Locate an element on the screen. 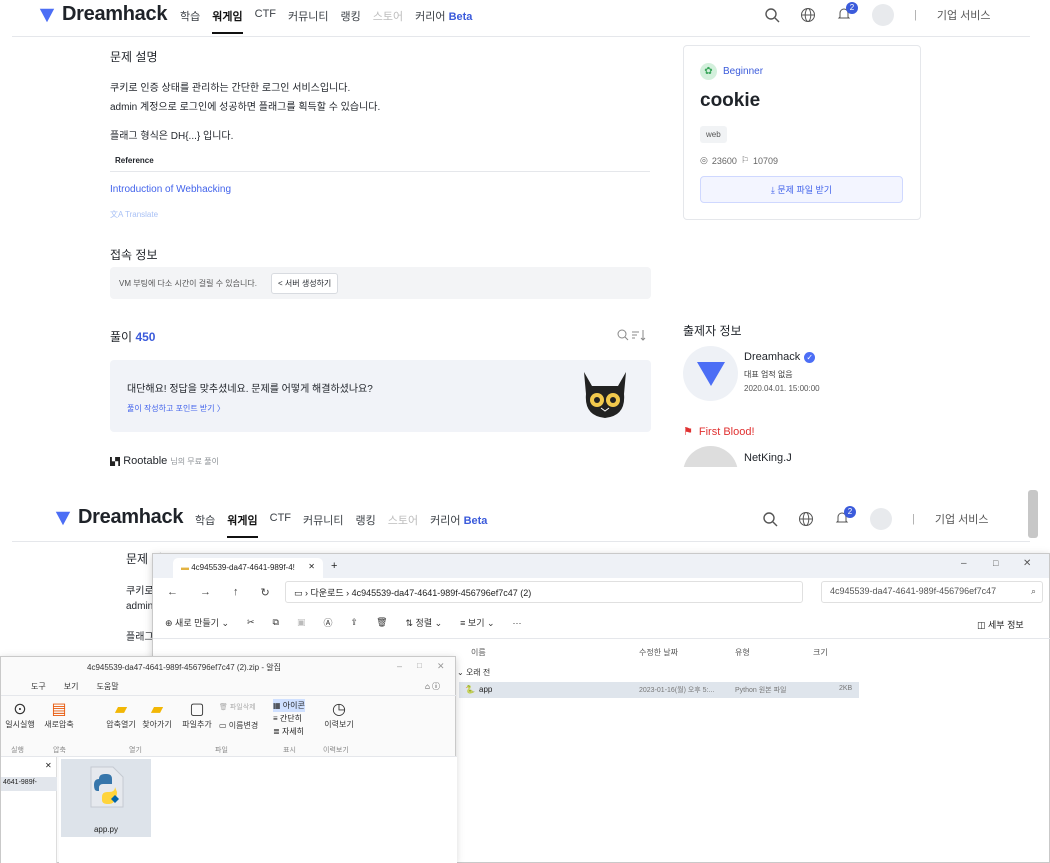  write-solution-link: 풀이 작성하고 포인트 받기 〉 is located at coordinates (176, 408).